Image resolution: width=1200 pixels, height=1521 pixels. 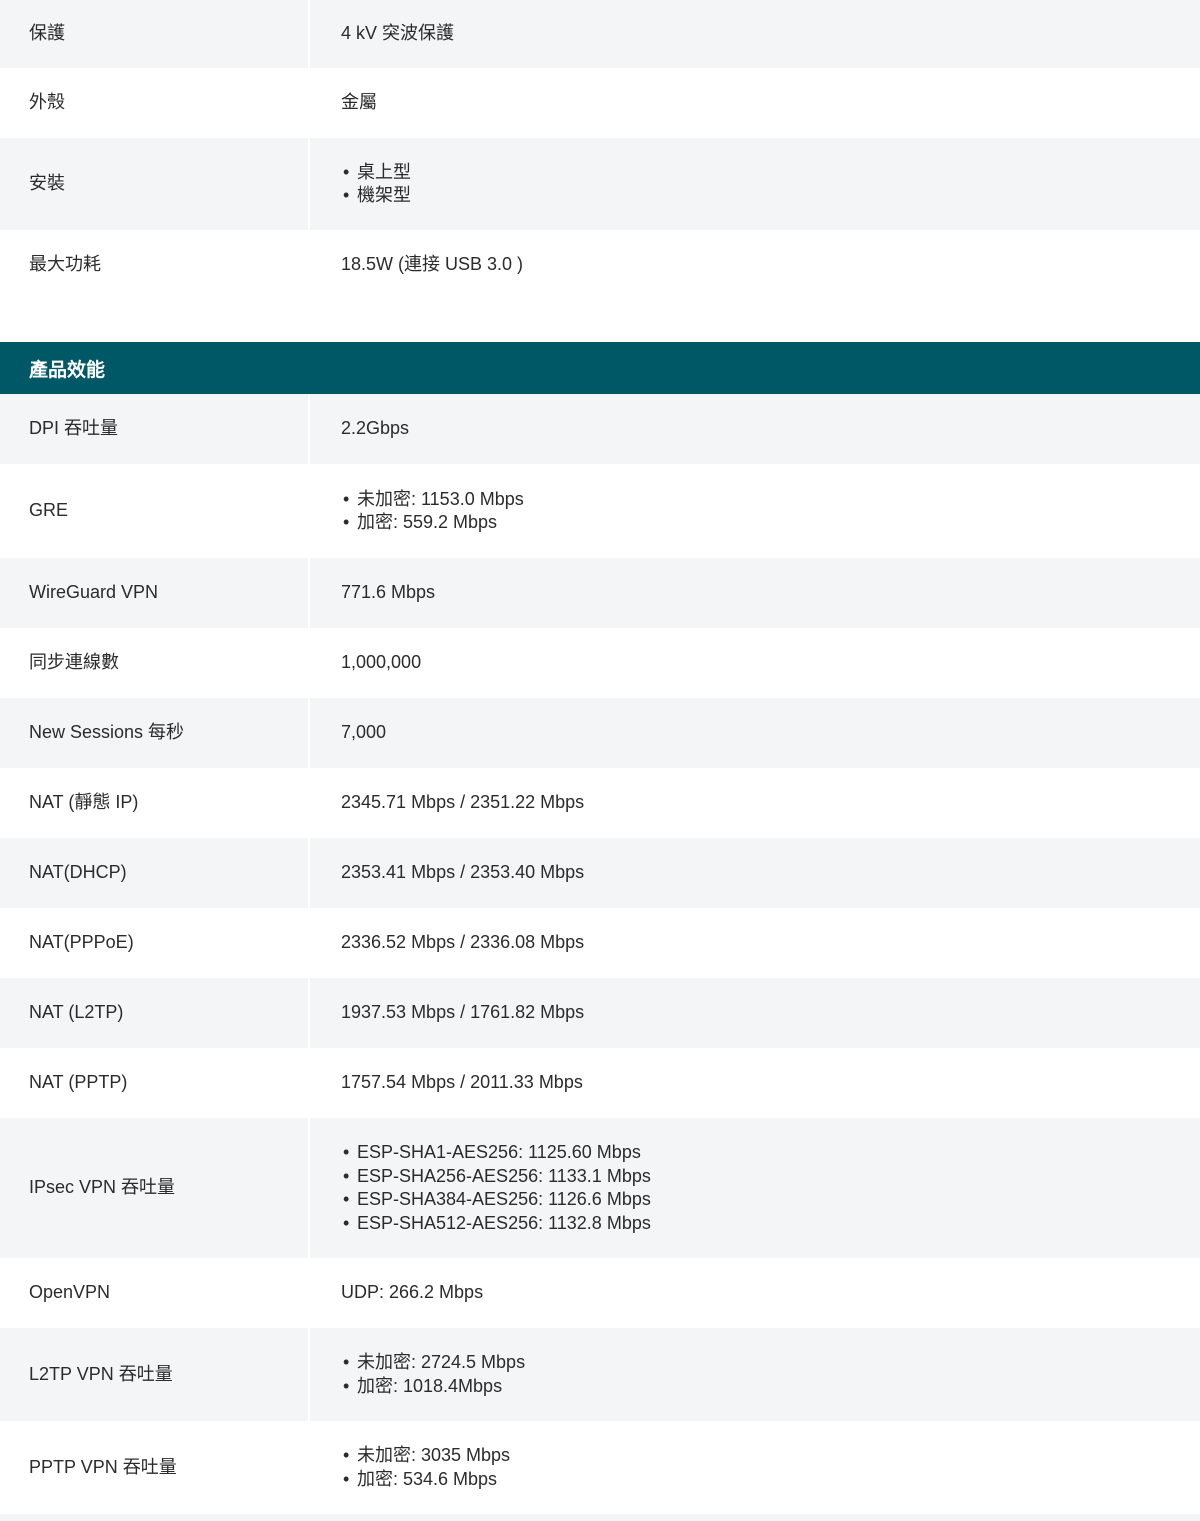 What do you see at coordinates (770, 173) in the screenshot?
I see `bullet-item: 桌上型` at bounding box center [770, 173].